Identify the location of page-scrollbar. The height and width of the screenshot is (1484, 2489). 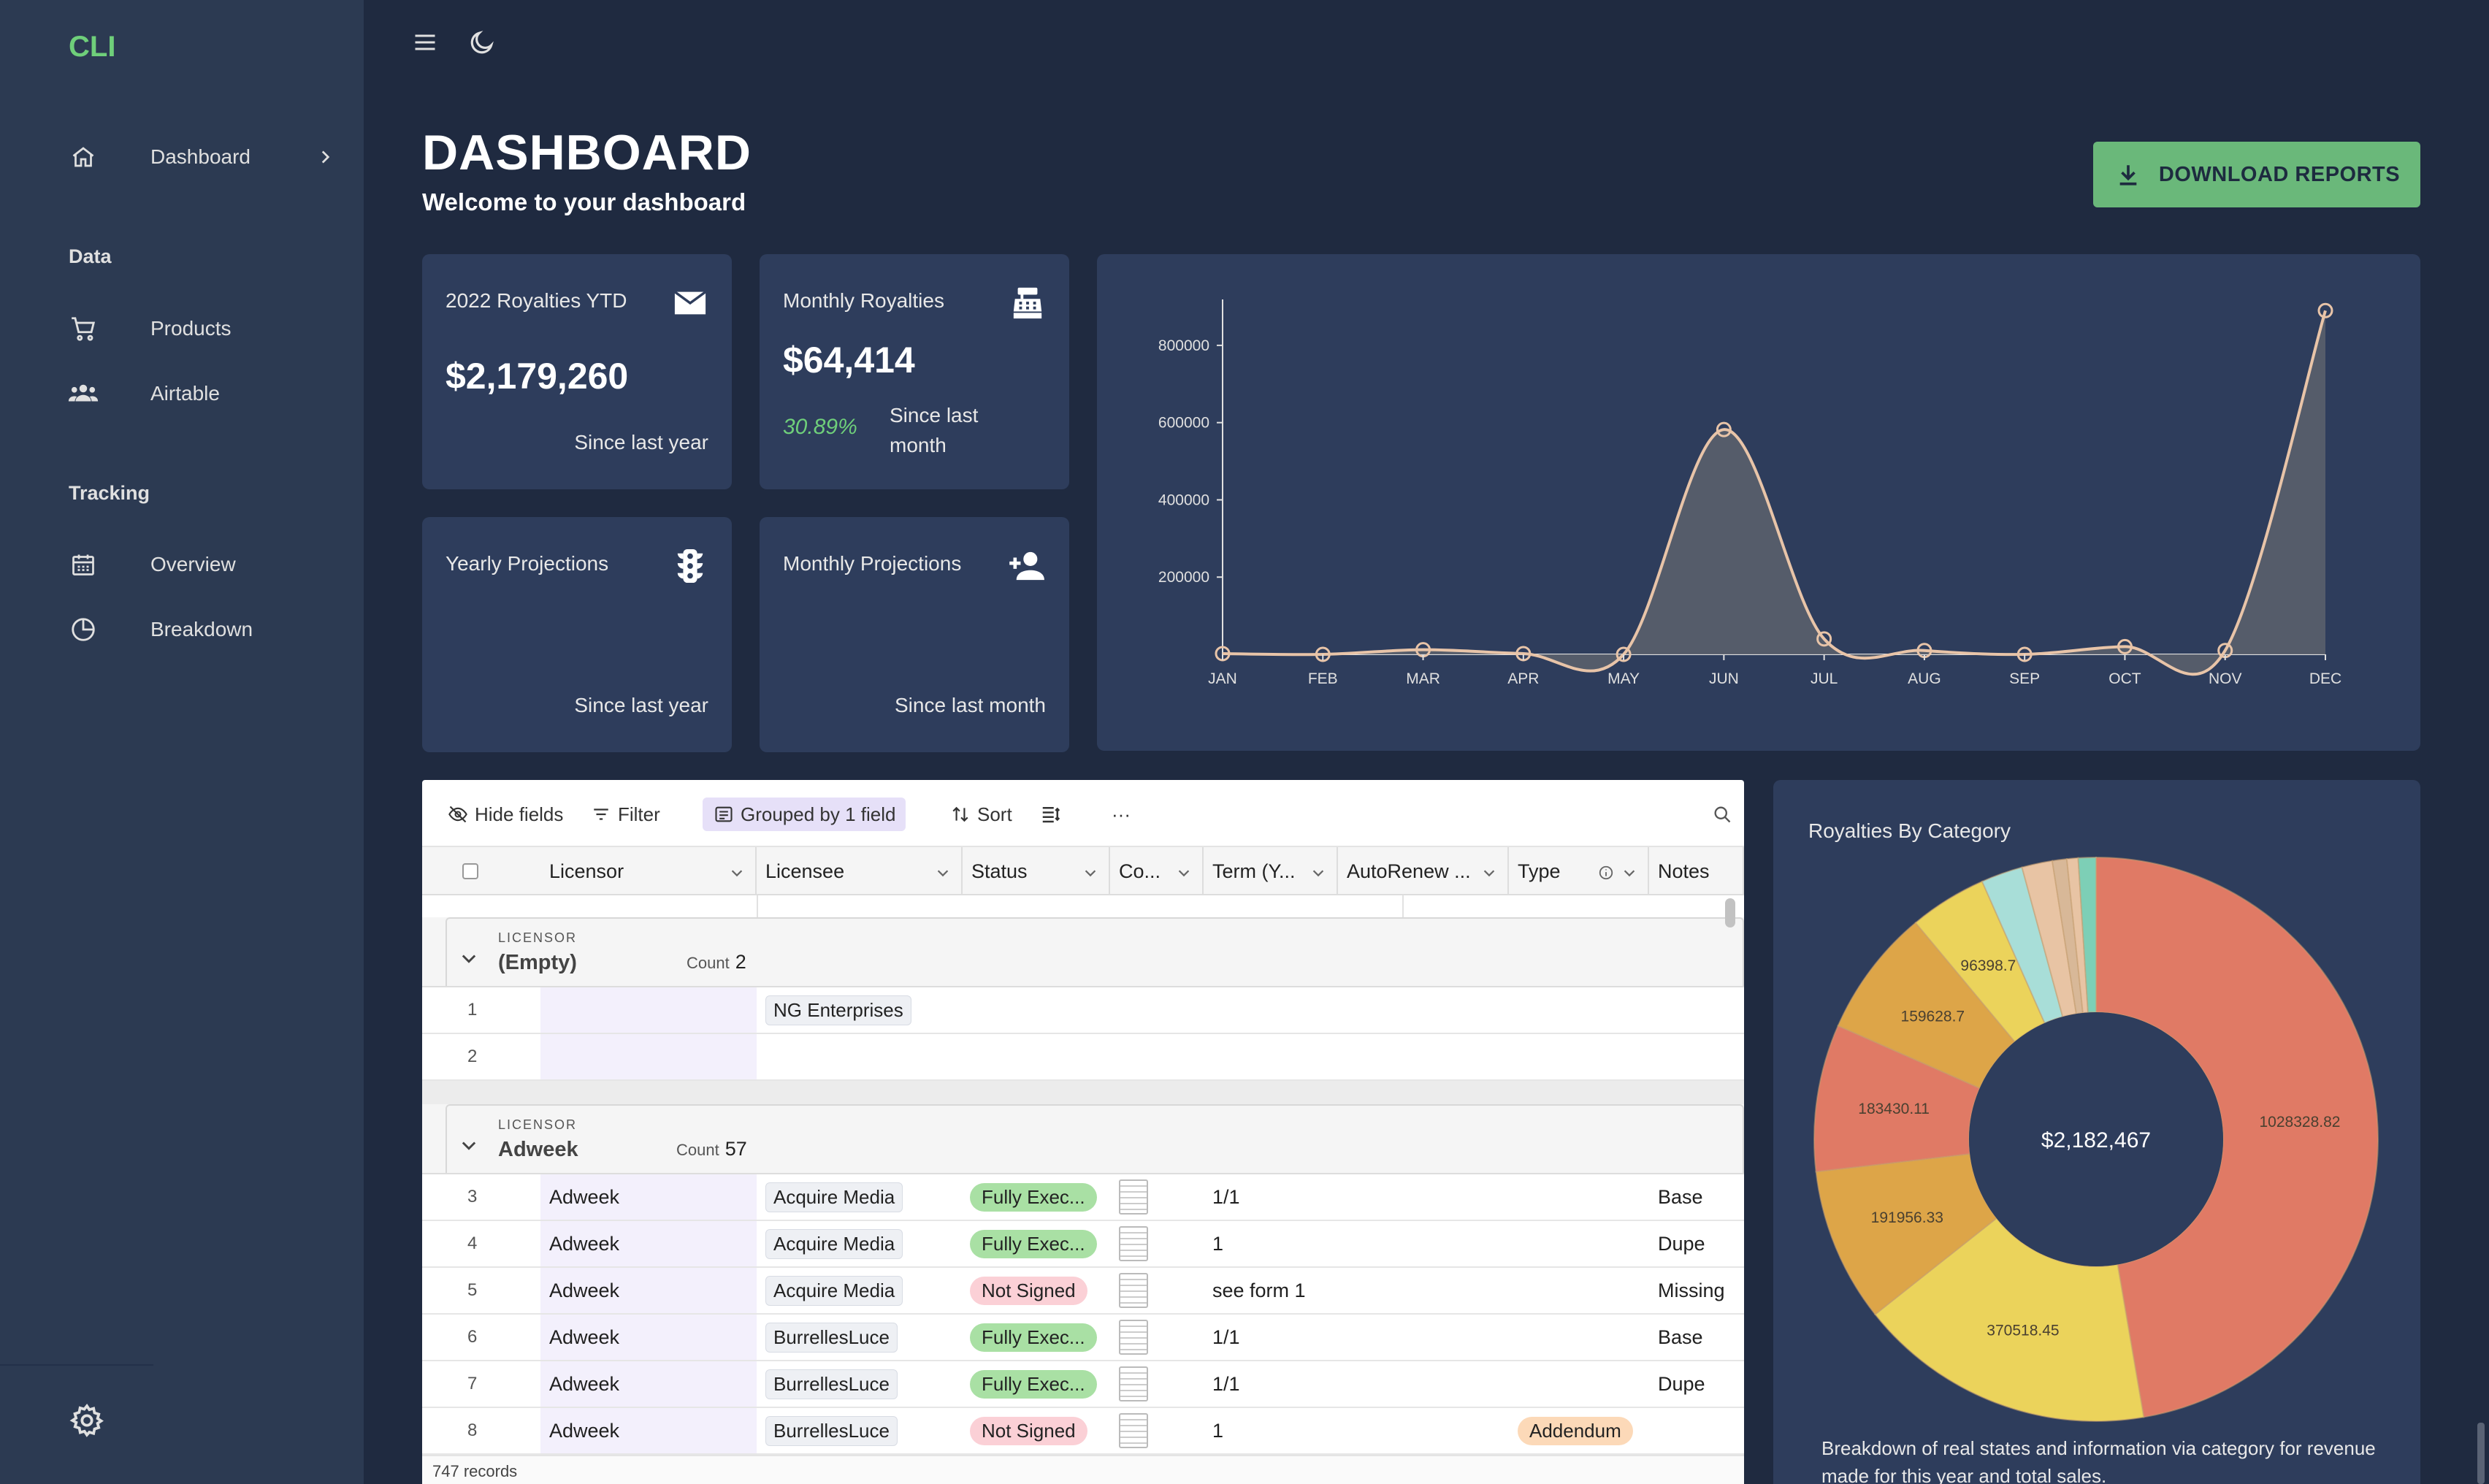
(2481, 1454).